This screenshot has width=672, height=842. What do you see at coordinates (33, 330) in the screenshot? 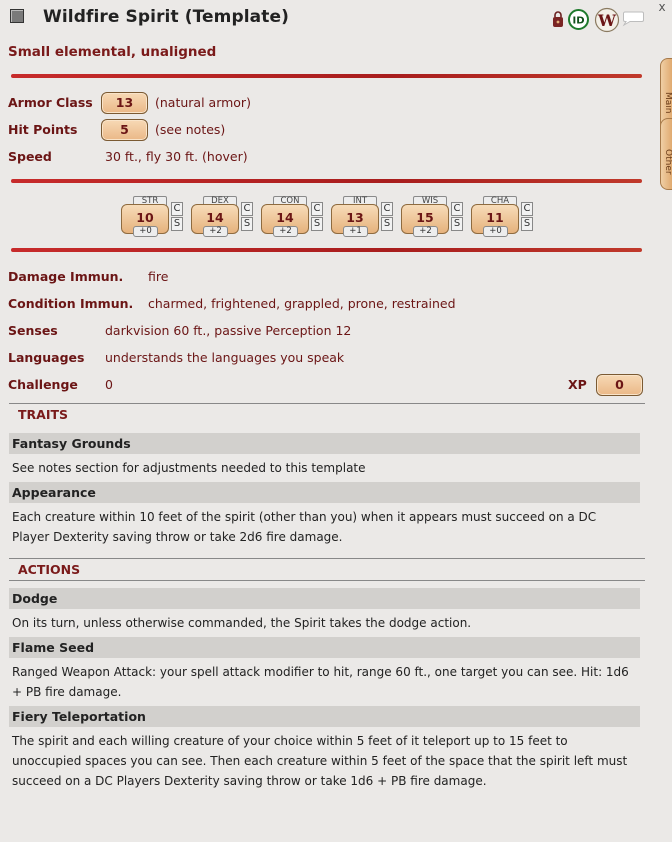
I see `senses-label: Senses` at bounding box center [33, 330].